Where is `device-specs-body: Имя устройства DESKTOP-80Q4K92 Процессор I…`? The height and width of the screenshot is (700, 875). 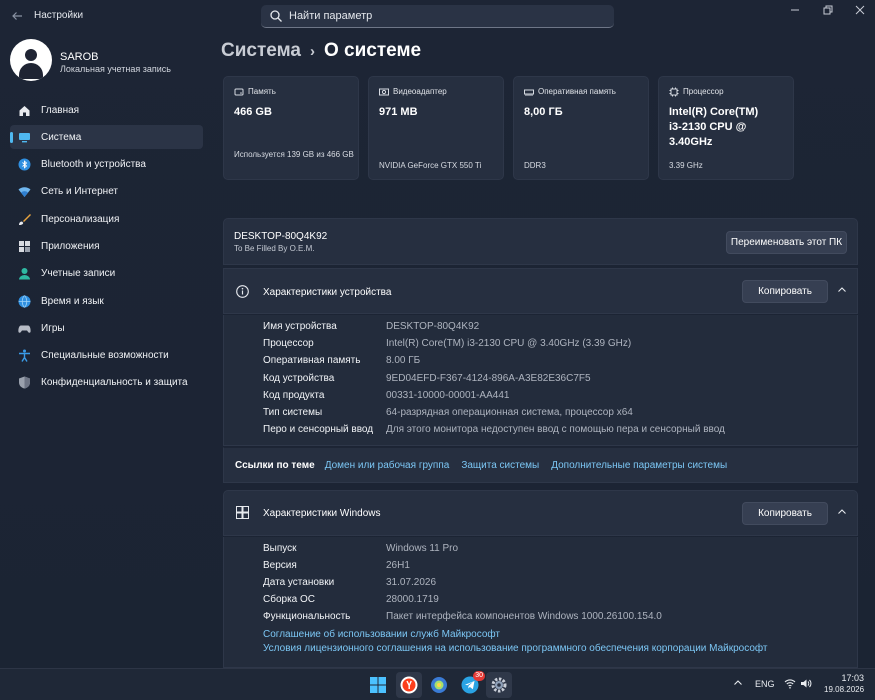
device-specs-body: Имя устройства DESKTOP-80Q4K92 Процессор I… is located at coordinates (540, 380).